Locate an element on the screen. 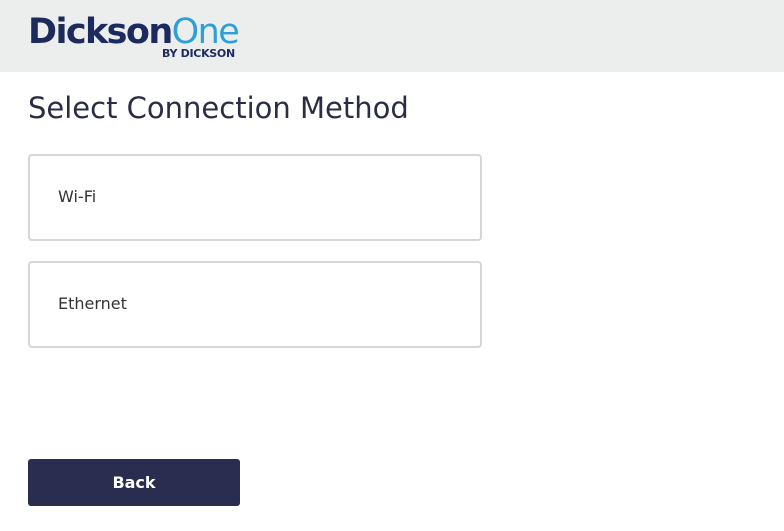 The image size is (784, 531). ethernet-option-label: Ethernet is located at coordinates (92, 303).